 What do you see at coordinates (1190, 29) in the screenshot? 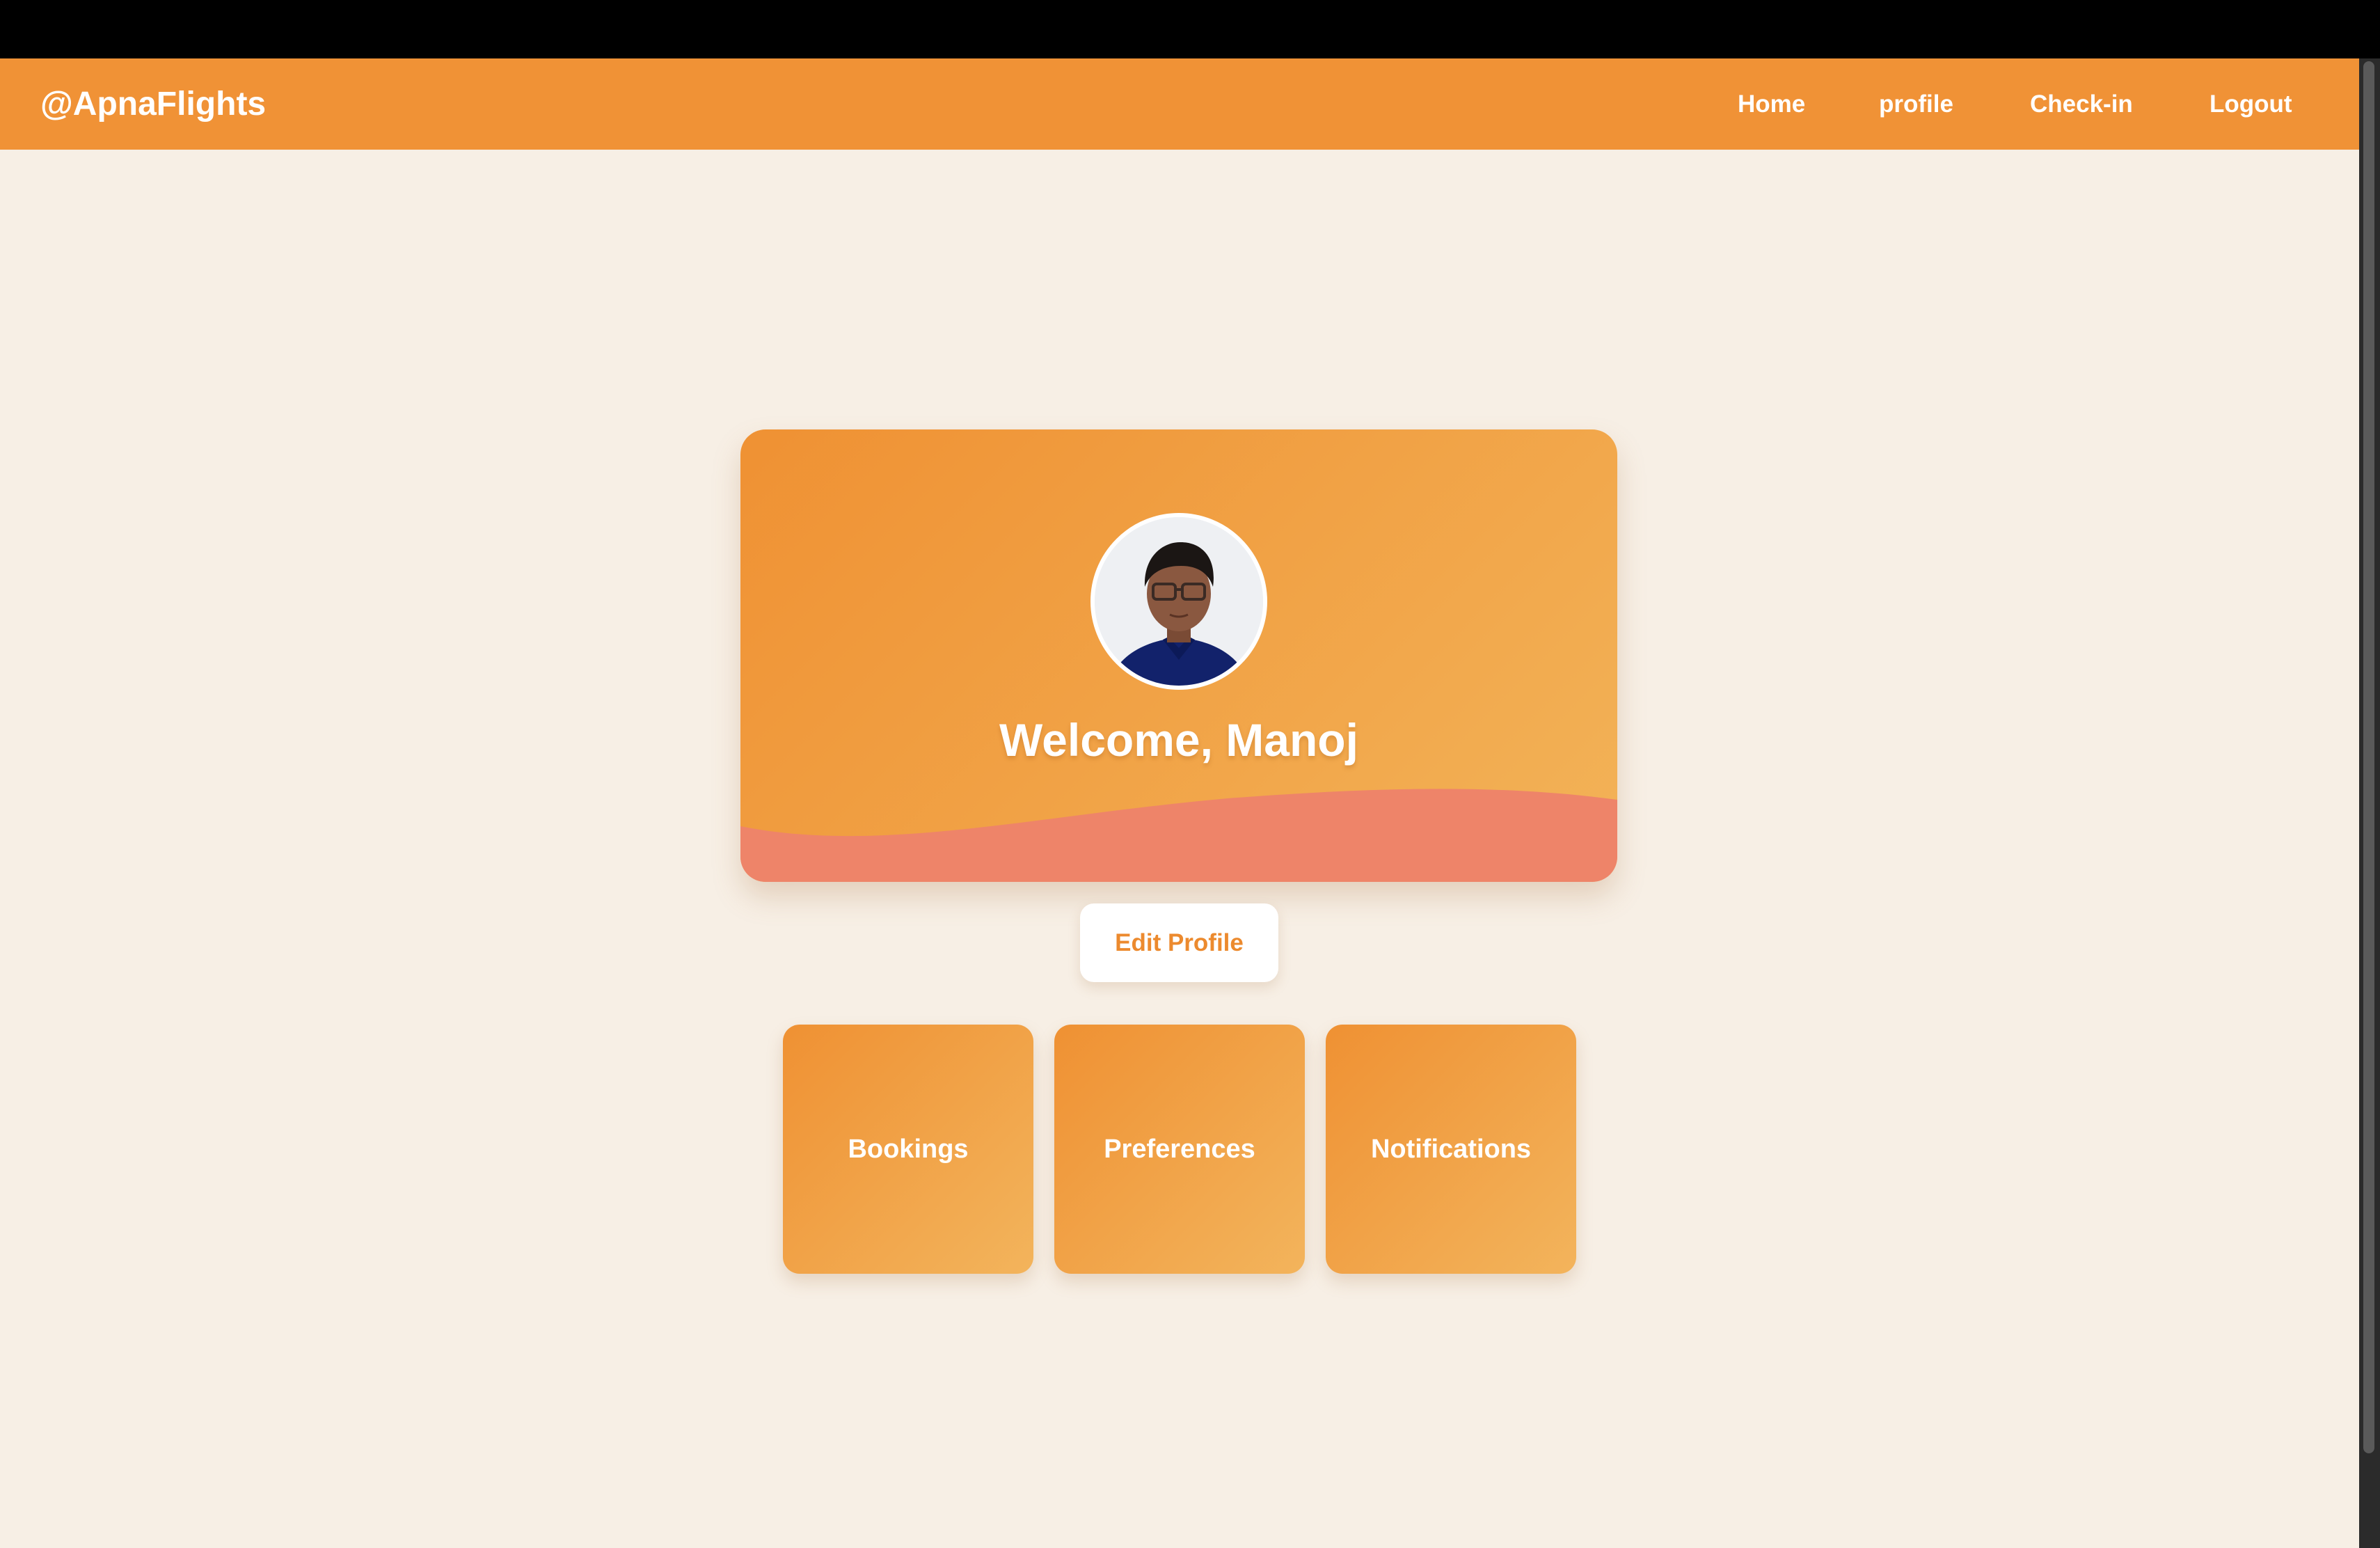
I see `window-top-bar` at bounding box center [1190, 29].